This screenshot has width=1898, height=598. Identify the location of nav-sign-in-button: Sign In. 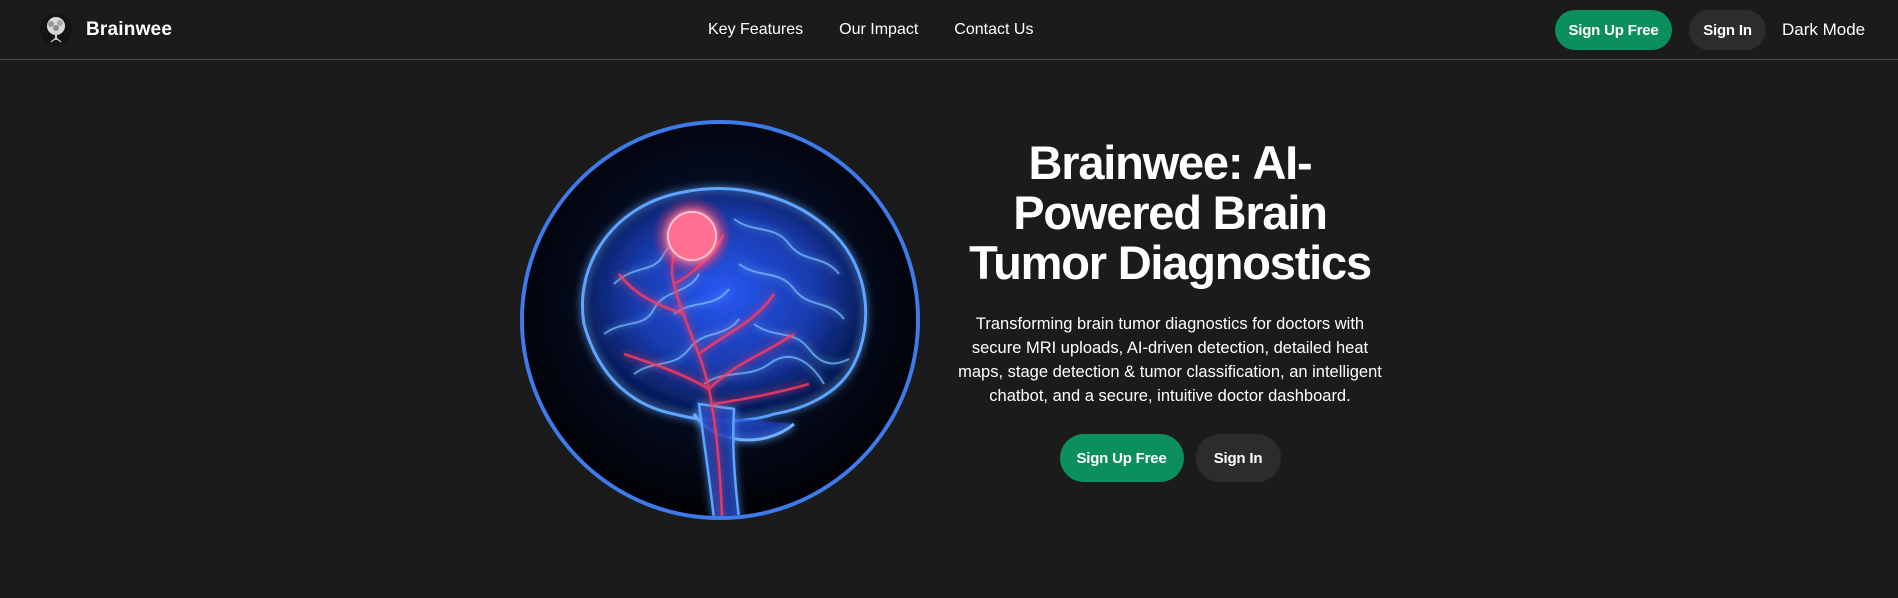
(1727, 30).